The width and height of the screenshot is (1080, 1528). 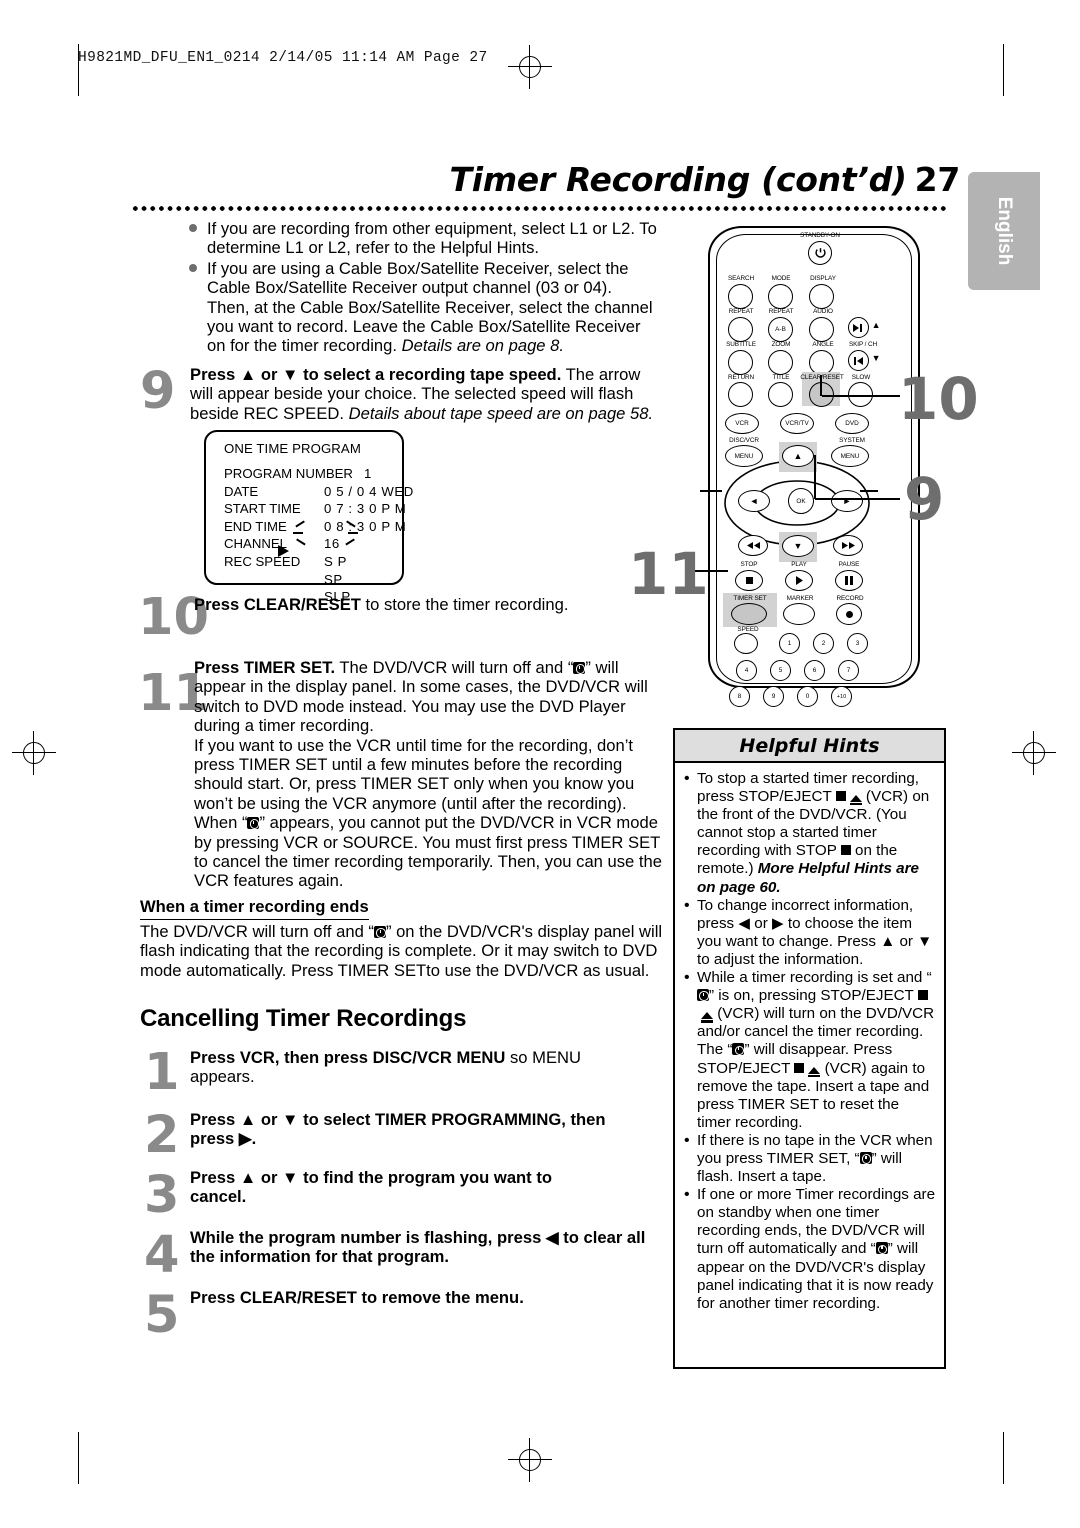 What do you see at coordinates (813, 996) in the screenshot?
I see `hint-text: ” is on, pressing STOP/EJECT` at bounding box center [813, 996].